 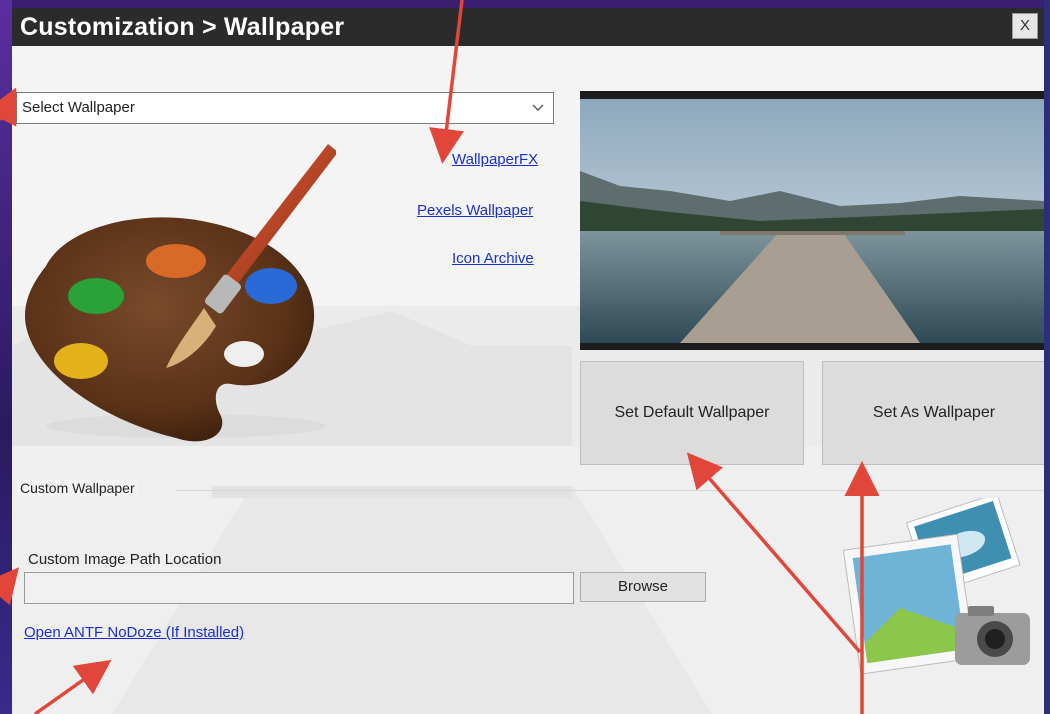 What do you see at coordinates (77, 488) in the screenshot?
I see `custom-wallpaper-group-label: Custom Wallpaper` at bounding box center [77, 488].